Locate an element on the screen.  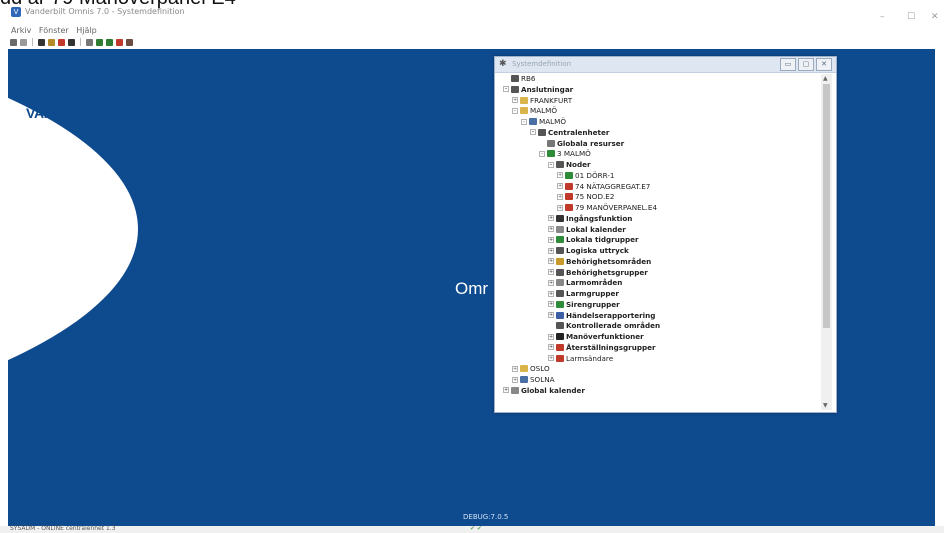
tree-node: + OSLO is located at coordinates (531, 368).